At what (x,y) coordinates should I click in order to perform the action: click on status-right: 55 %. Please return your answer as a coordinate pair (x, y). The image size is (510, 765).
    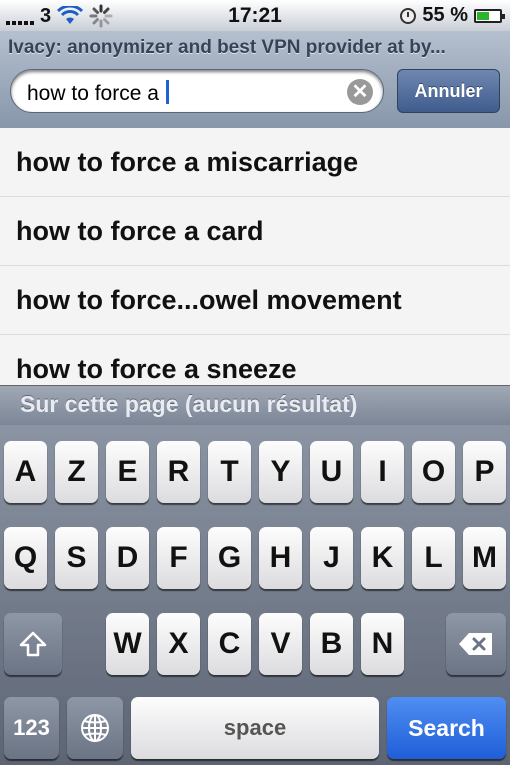
    Looking at the image, I should click on (452, 15).